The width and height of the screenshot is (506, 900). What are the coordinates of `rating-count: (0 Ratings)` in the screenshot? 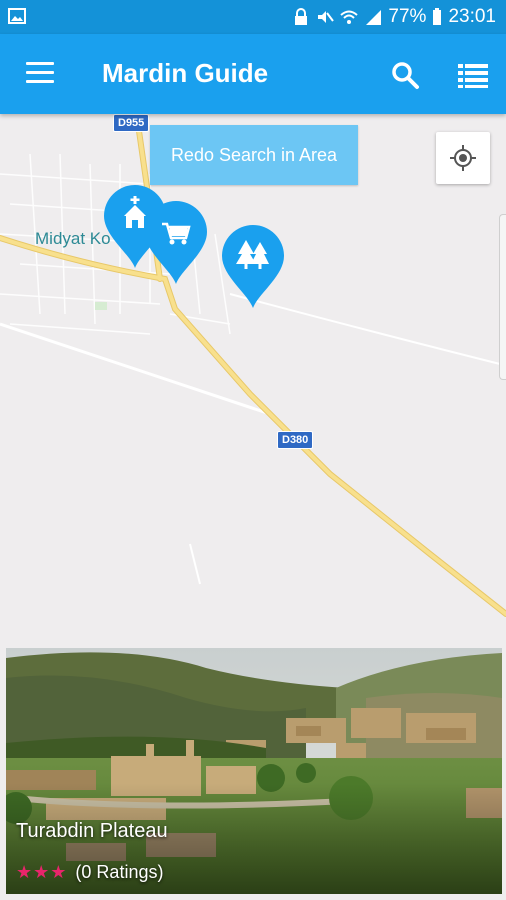 It's located at (119, 872).